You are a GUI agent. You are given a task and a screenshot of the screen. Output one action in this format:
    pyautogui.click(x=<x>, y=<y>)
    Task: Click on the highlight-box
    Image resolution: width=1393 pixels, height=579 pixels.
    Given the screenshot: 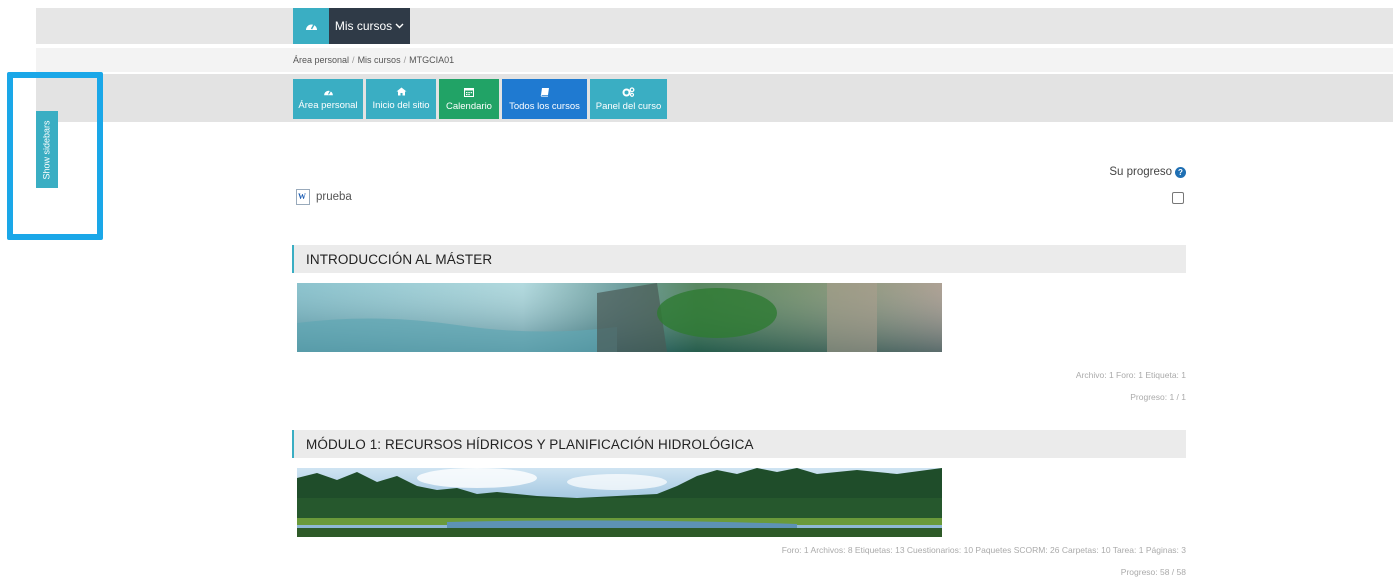 What is the action you would take?
    pyautogui.click(x=55, y=156)
    